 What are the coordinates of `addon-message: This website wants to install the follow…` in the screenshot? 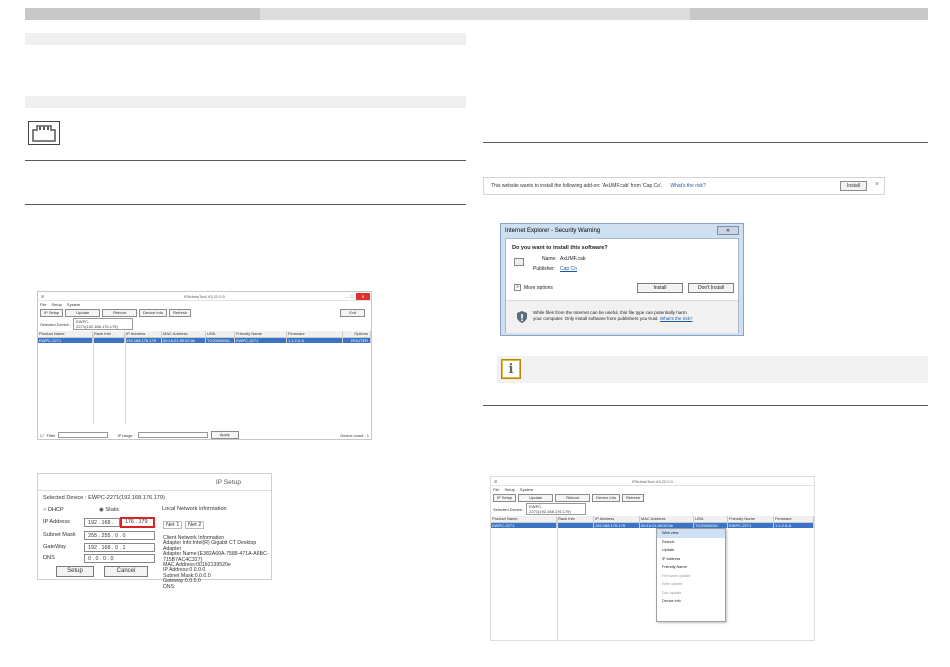 It's located at (577, 186).